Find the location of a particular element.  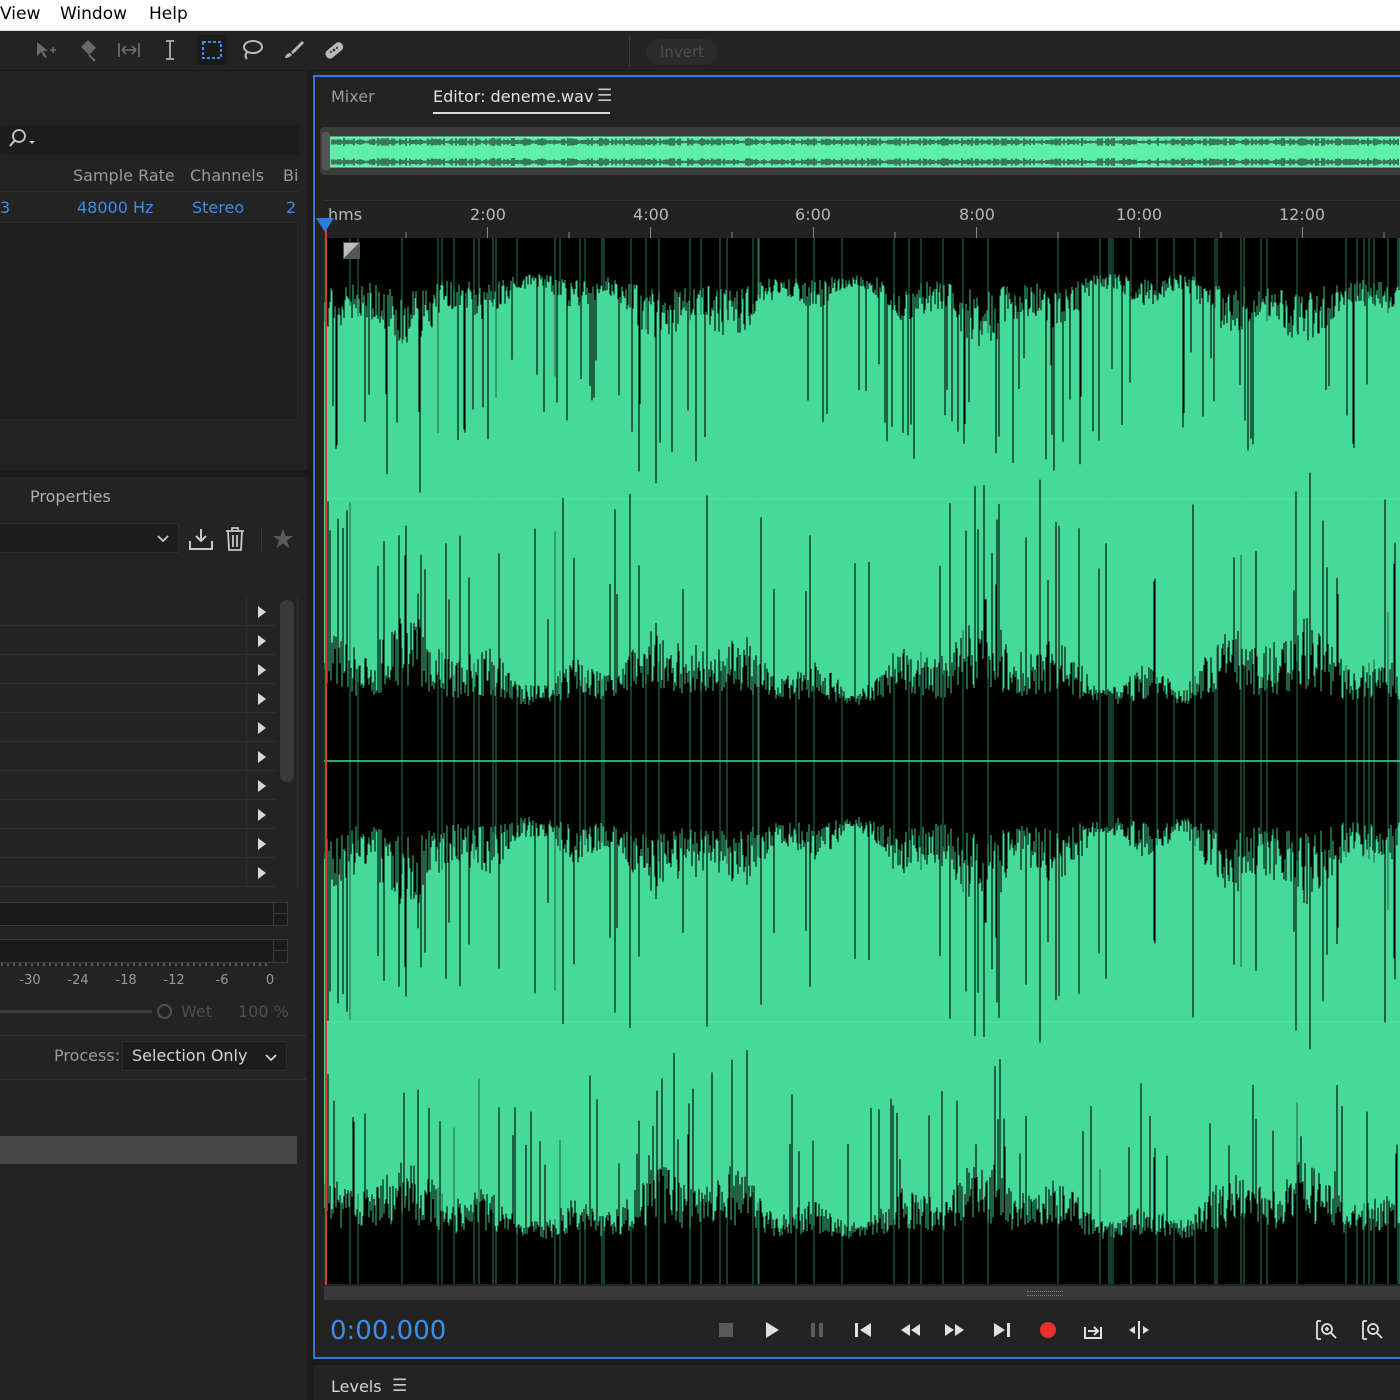

invert-button: Invert is located at coordinates (682, 52).